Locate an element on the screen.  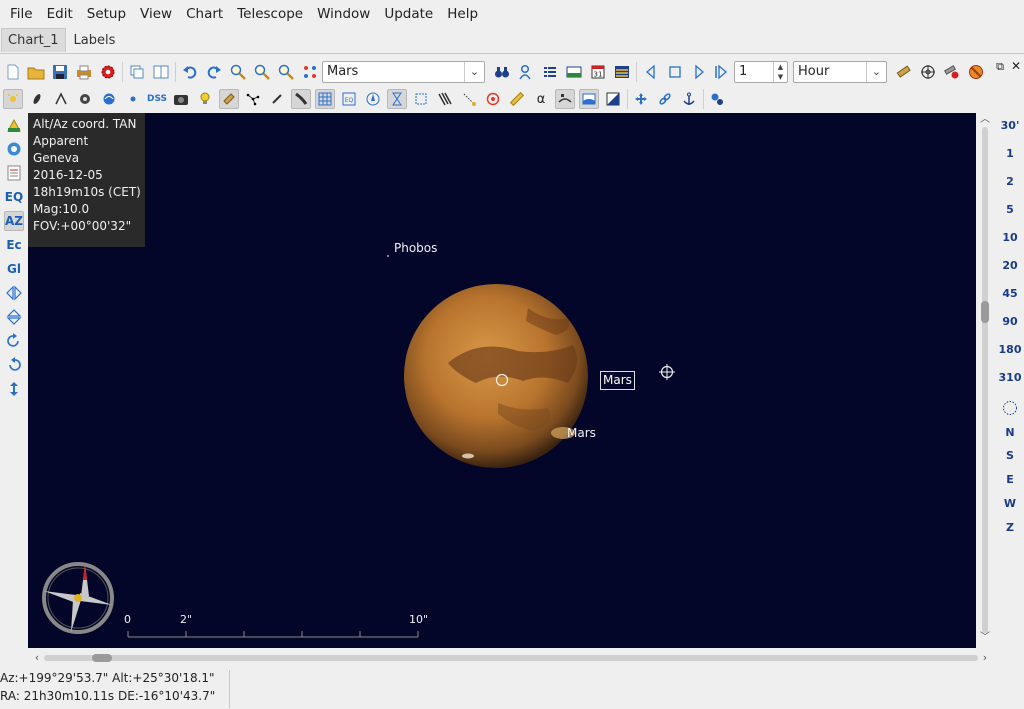
dot-icon is located at coordinates (133, 99).